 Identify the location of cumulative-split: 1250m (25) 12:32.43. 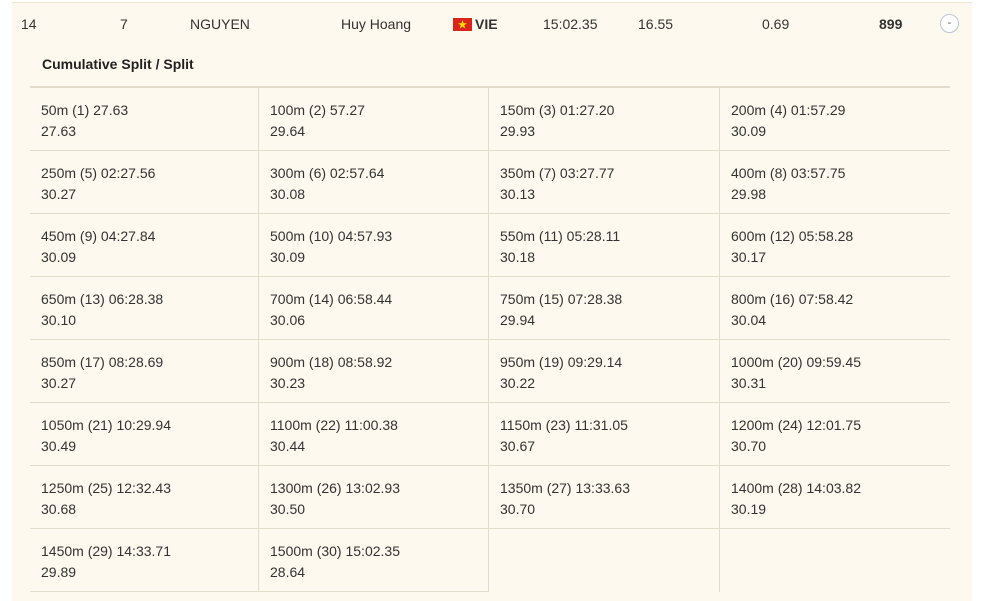
(106, 488).